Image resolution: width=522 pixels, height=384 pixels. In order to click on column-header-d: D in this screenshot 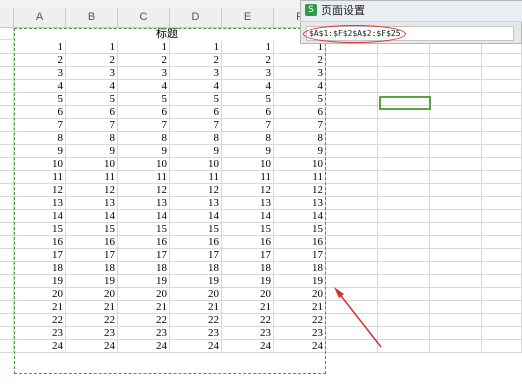, I will do `click(196, 17)`.